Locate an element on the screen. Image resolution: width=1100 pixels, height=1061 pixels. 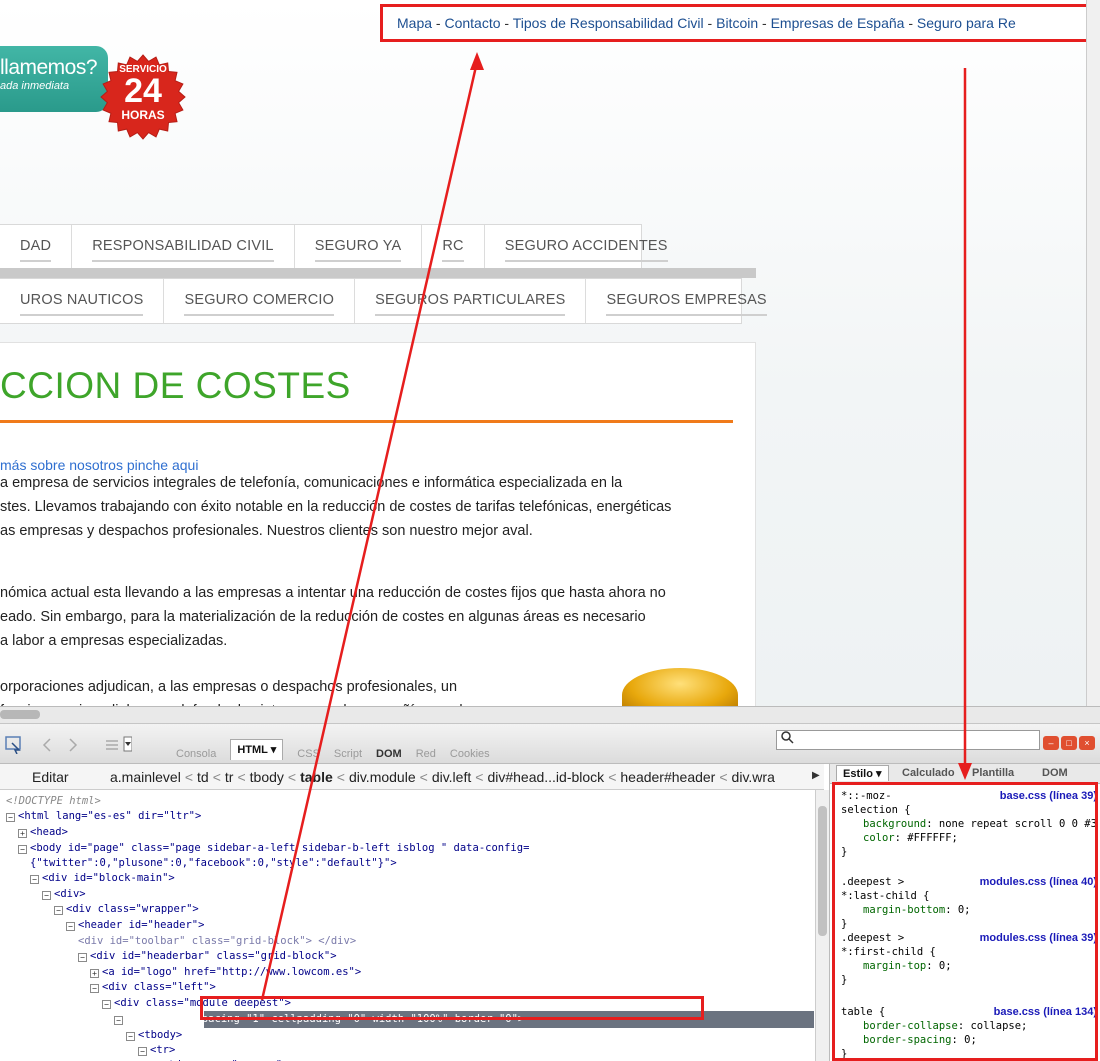
nav-item: SEGURO YA is located at coordinates (359, 247).